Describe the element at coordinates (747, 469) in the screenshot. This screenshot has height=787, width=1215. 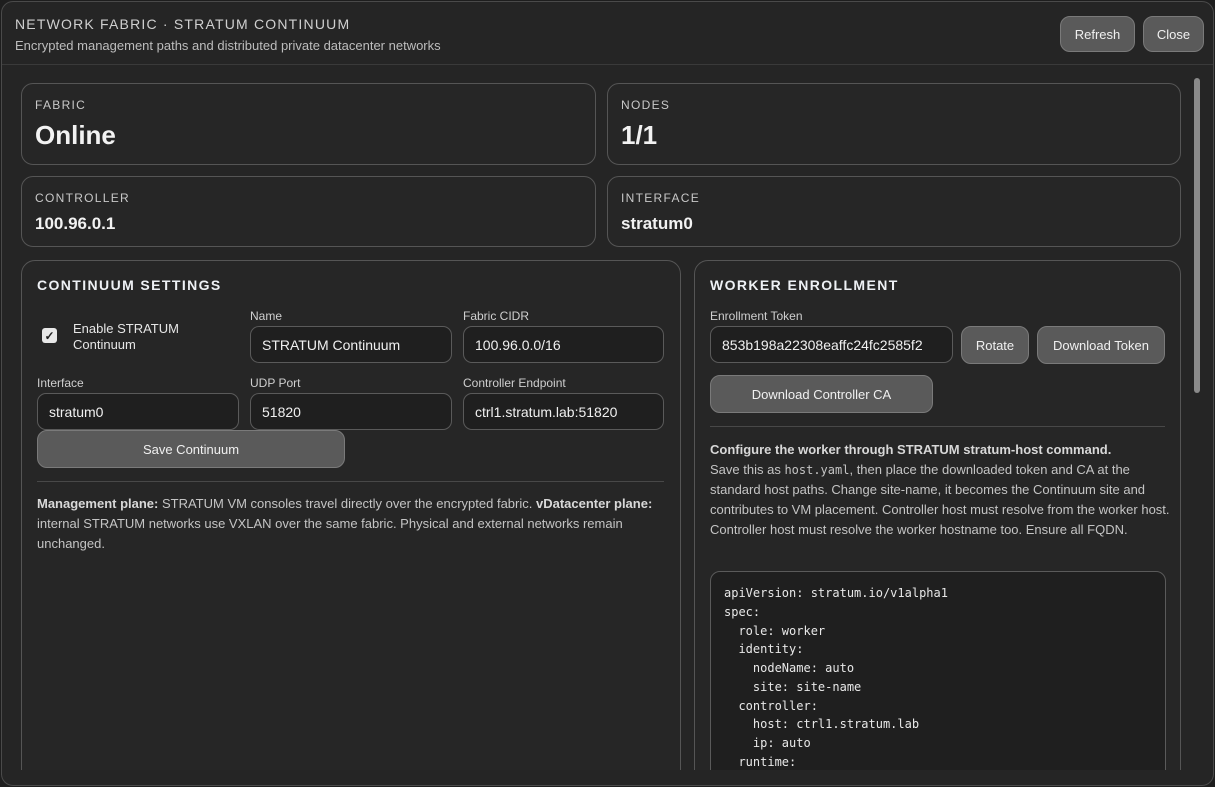
I see `instructions-pre: Save this as` at that location.